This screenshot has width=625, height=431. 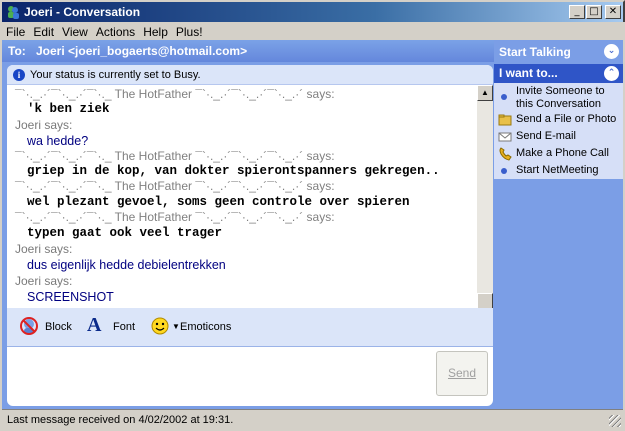 I want to click on send-file-link: Send a File or Photo, so click(x=566, y=119).